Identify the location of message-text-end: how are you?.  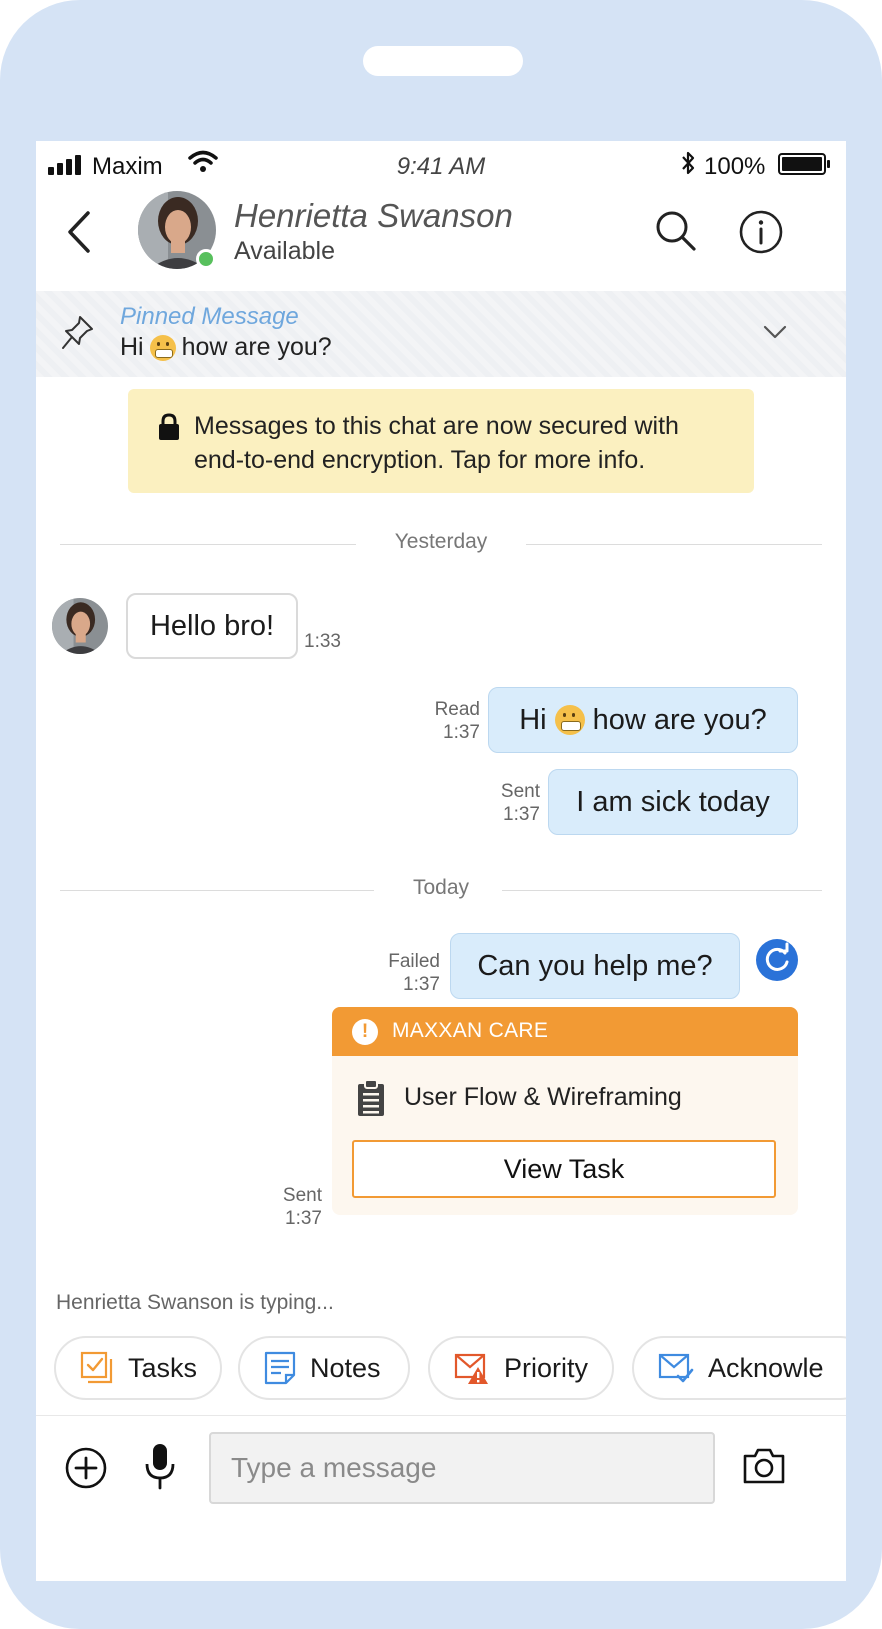
(679, 719).